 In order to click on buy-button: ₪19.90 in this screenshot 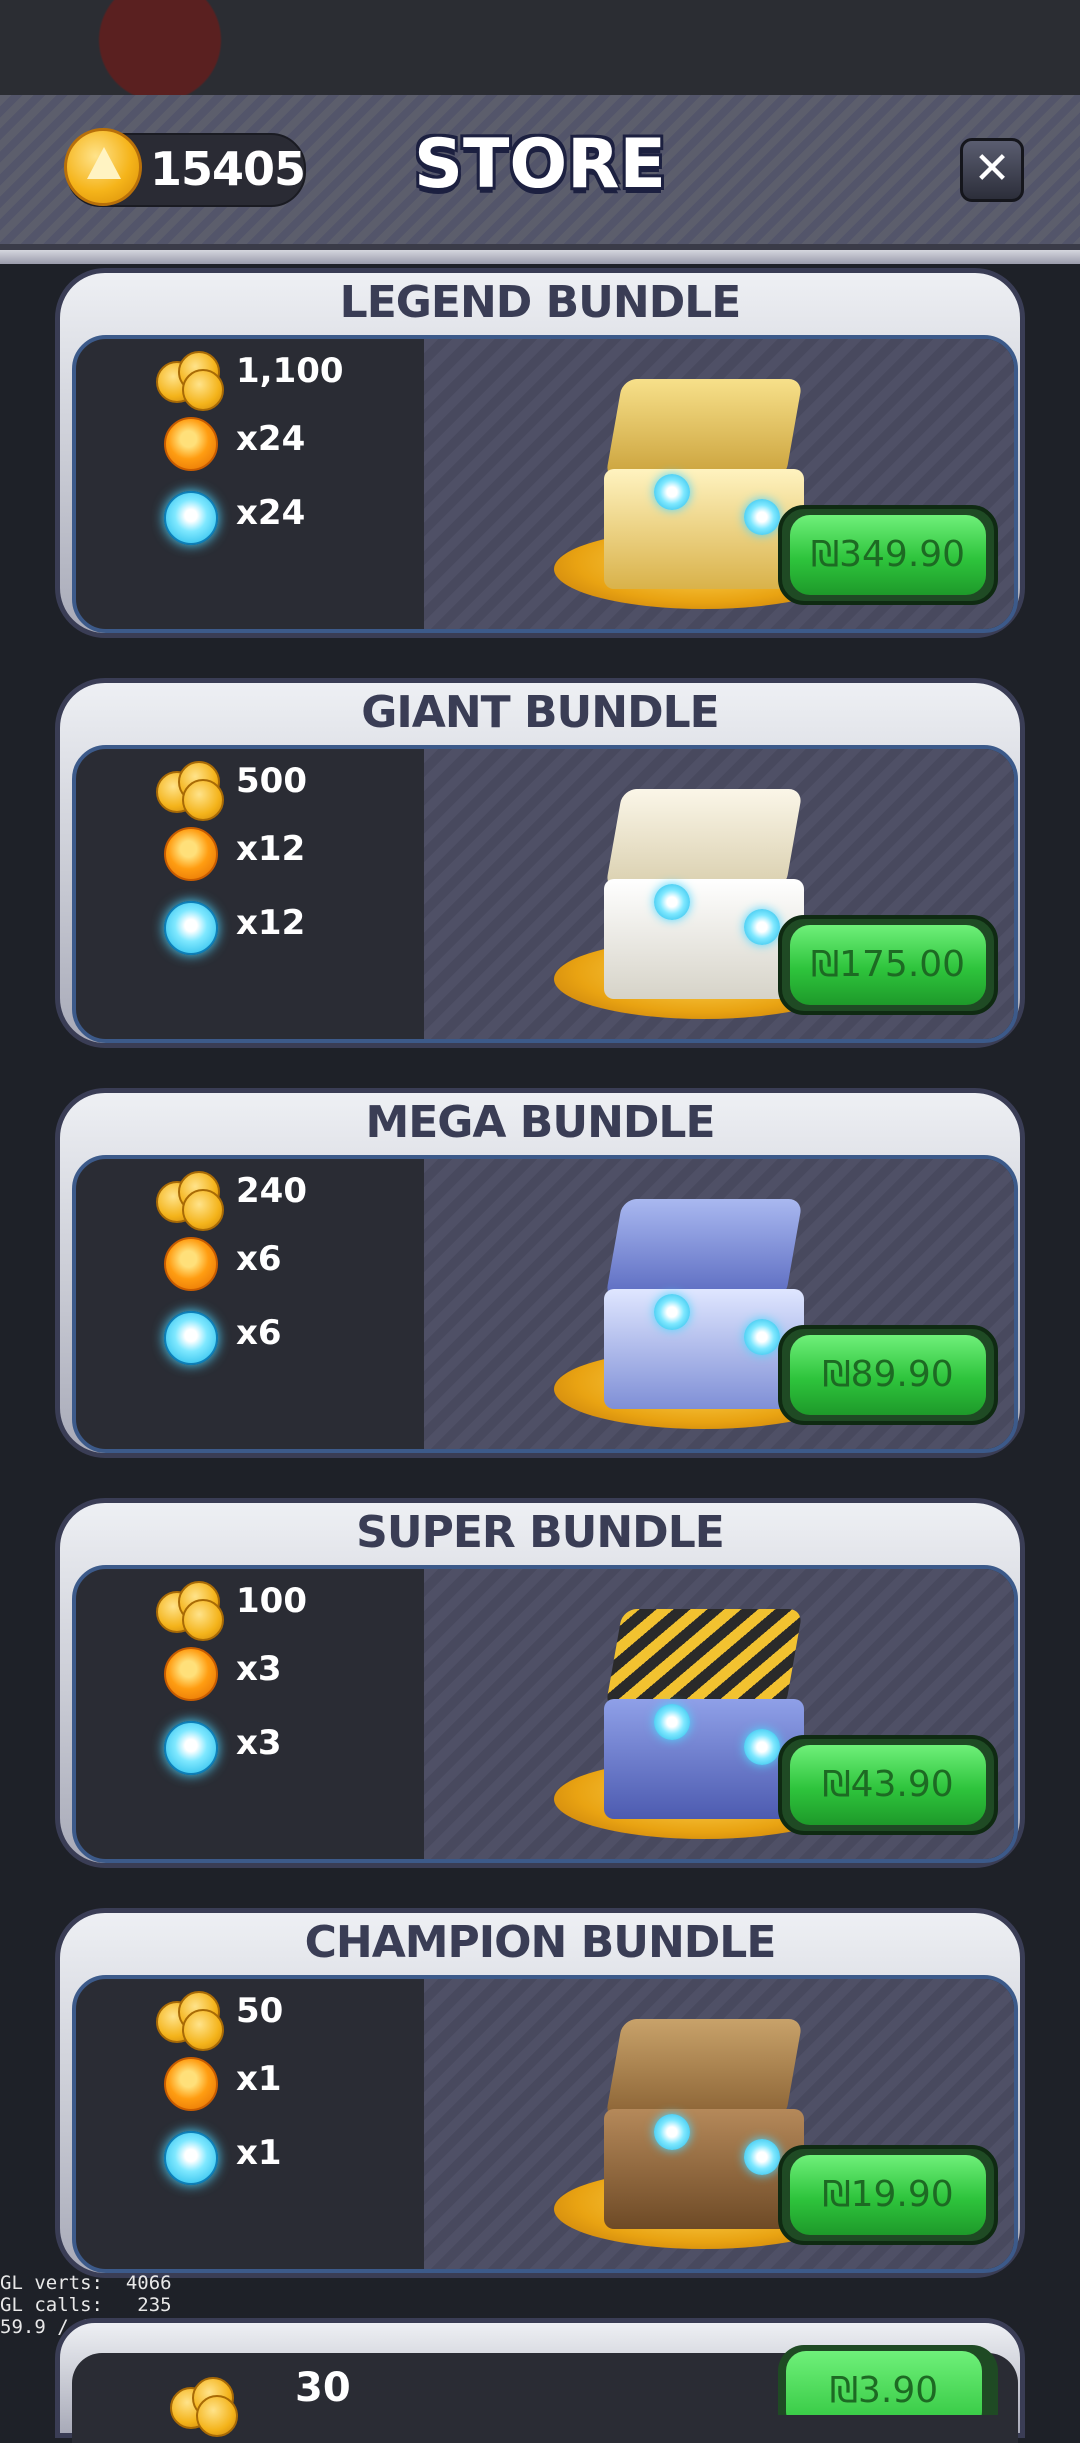, I will do `click(888, 2195)`.